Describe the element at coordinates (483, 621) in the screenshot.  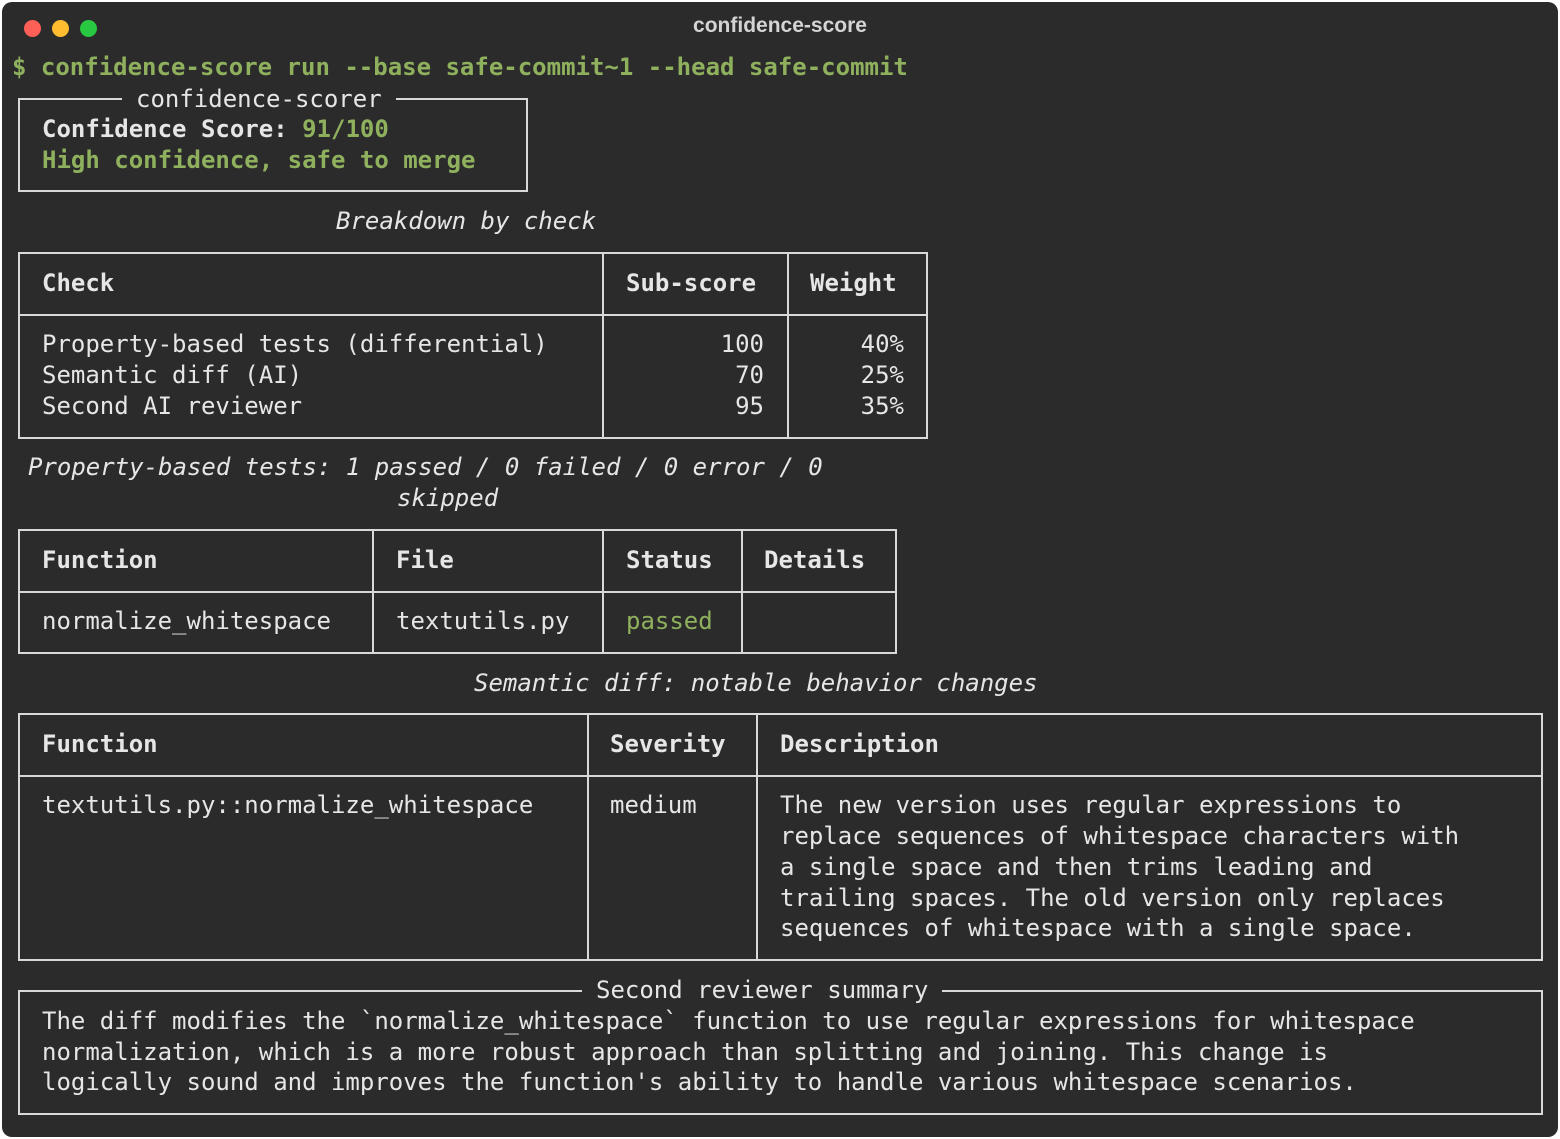
I see `property-test-file: textutils.py` at that location.